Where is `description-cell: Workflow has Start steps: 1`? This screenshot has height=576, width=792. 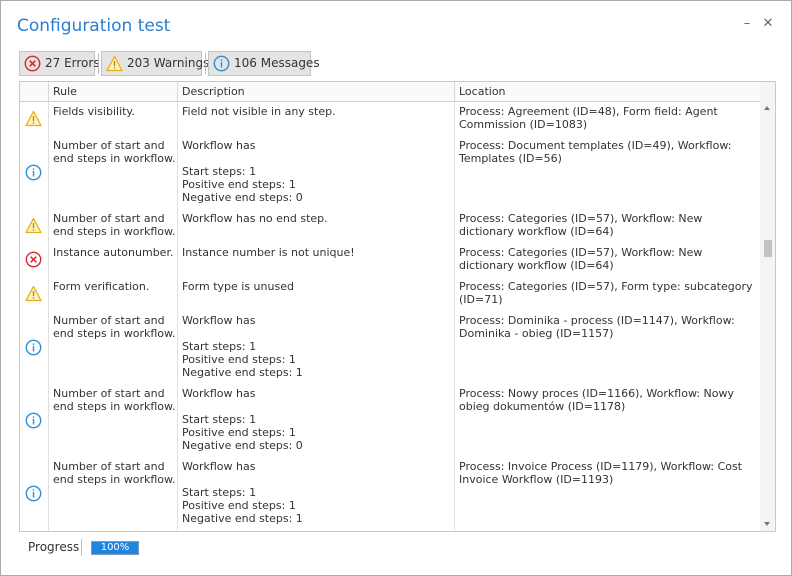
description-cell: Workflow has Start steps: 1 is located at coordinates (315, 530).